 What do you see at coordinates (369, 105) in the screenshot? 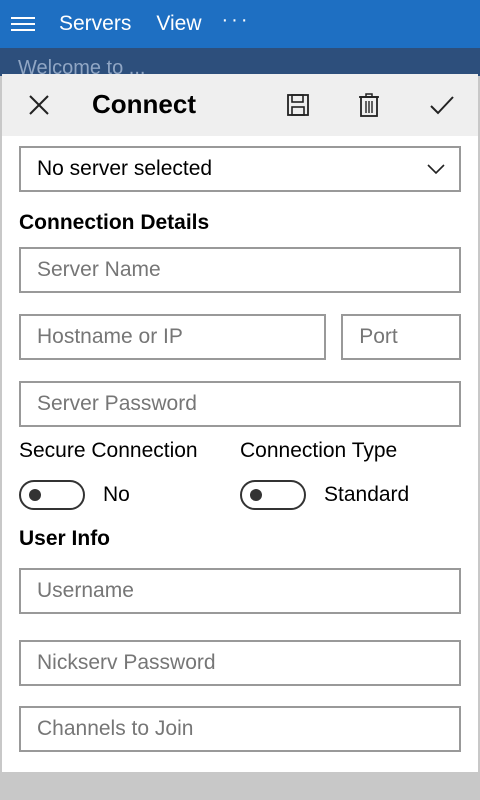
I see `delete-icon` at bounding box center [369, 105].